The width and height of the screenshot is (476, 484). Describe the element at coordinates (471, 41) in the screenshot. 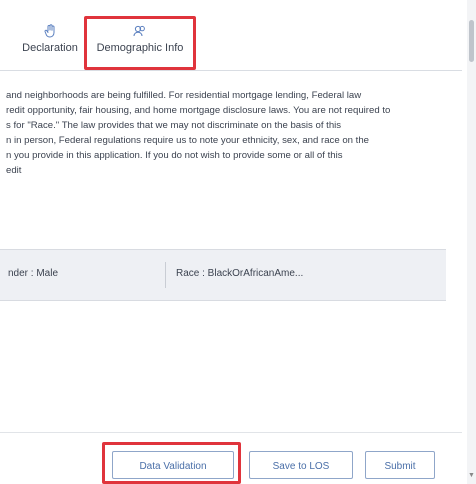

I see `scrollbar-thumb` at that location.